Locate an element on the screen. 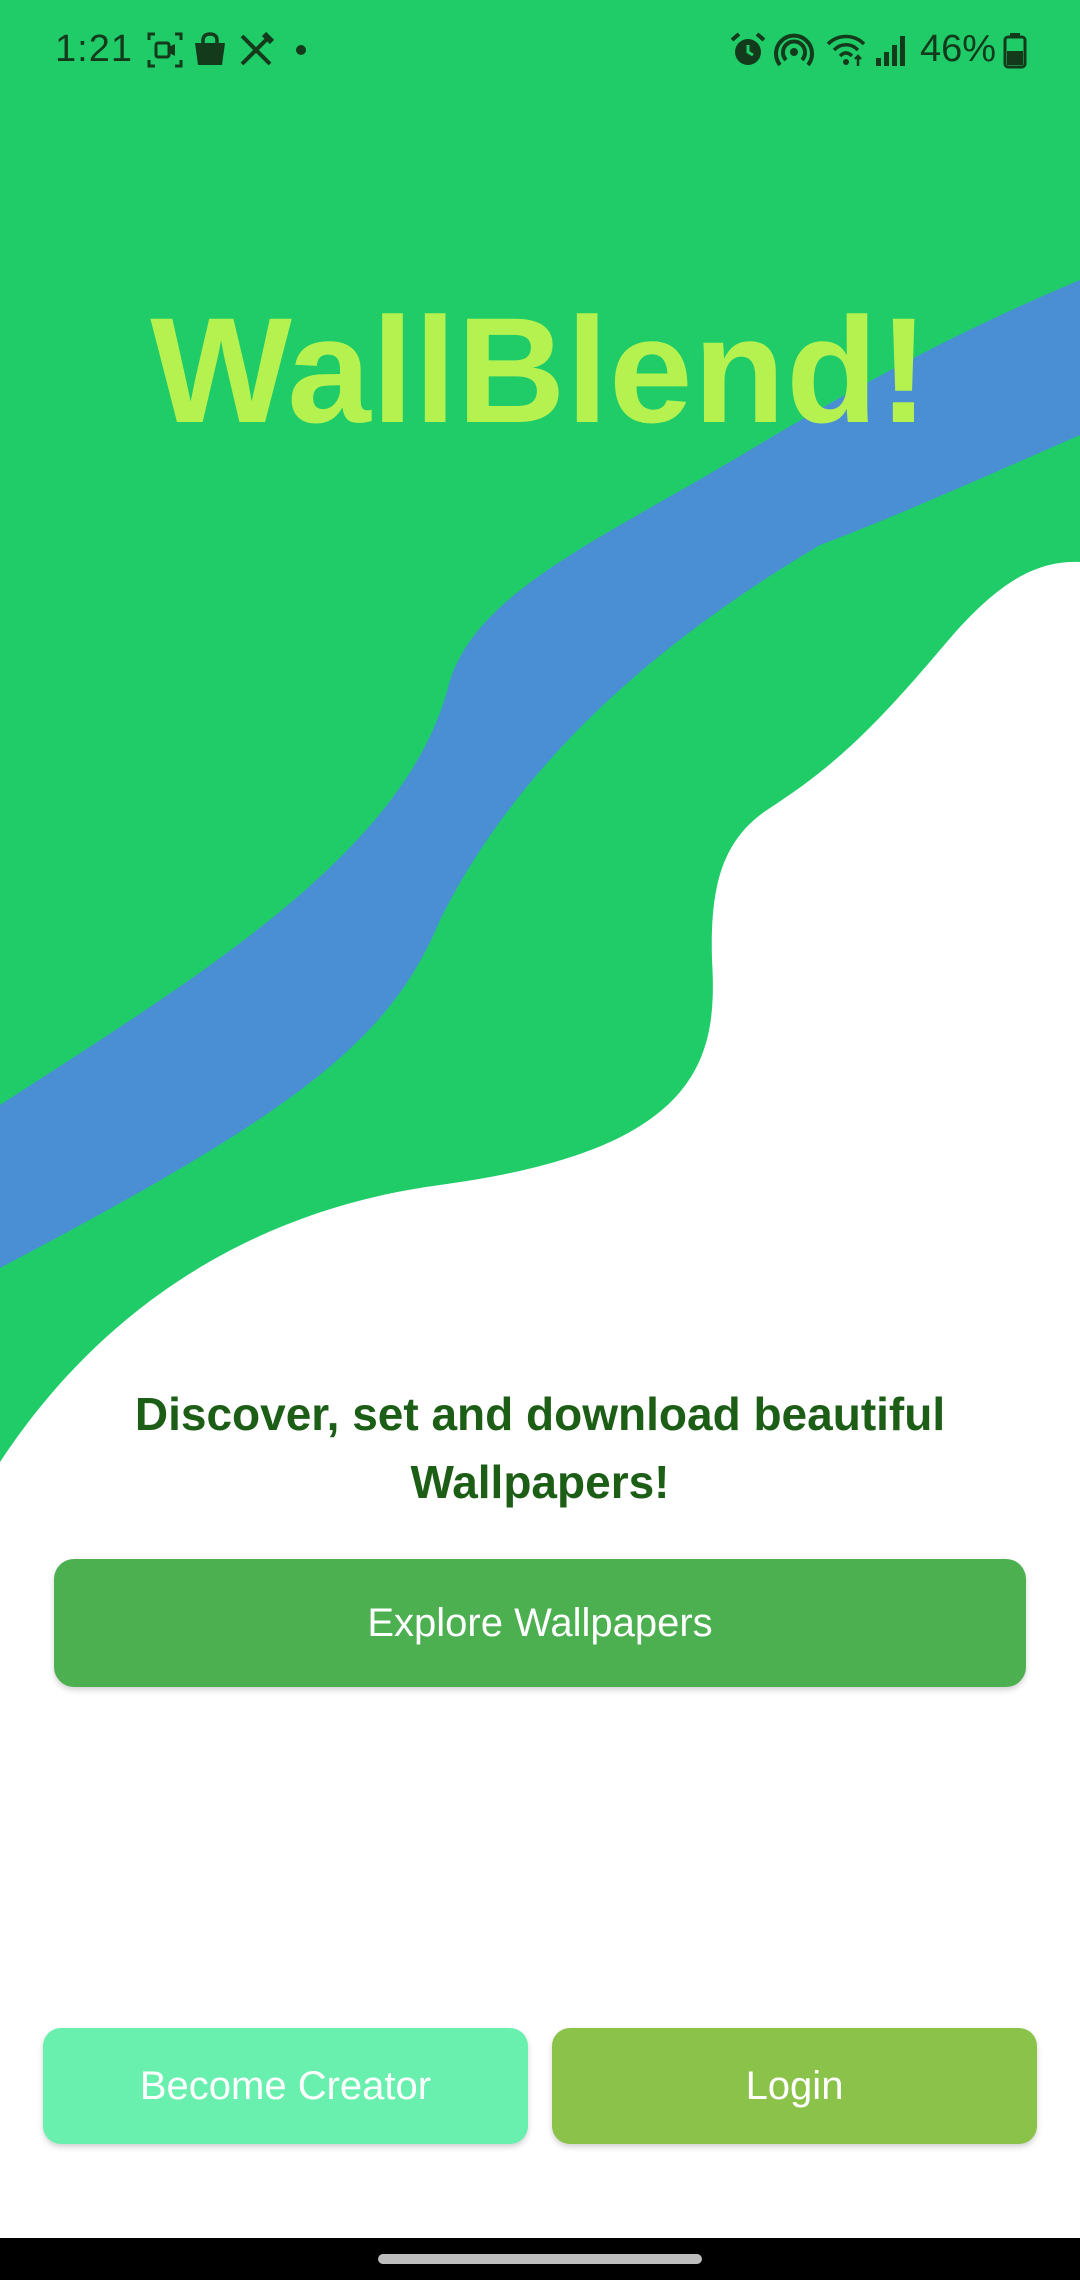 Image resolution: width=1080 pixels, height=2280 pixels. status-bar: 1:21 46% is located at coordinates (540, 50).